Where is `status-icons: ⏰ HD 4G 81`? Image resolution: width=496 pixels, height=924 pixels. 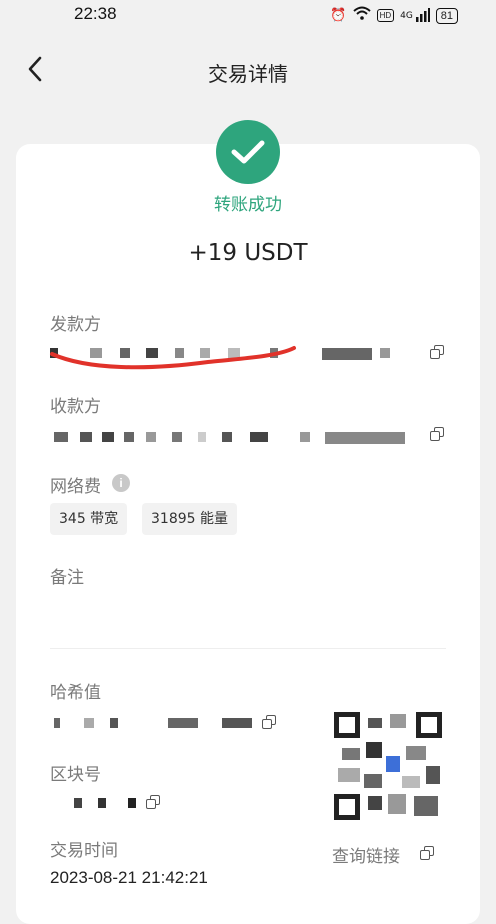 status-icons: ⏰ HD 4G 81 is located at coordinates (394, 15).